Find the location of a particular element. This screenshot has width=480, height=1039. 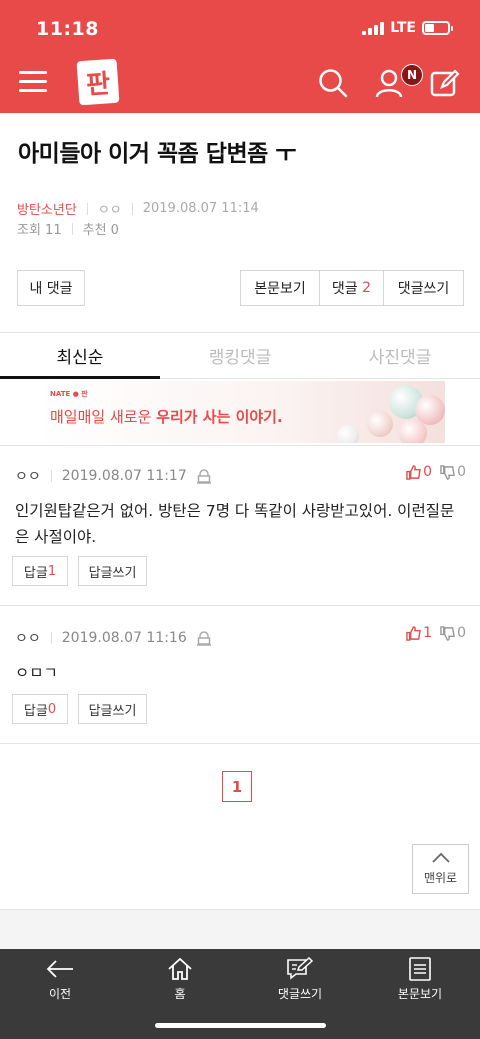

ad-text: 매일매일 새로운 우리가 사는 이야기. is located at coordinates (166, 416).